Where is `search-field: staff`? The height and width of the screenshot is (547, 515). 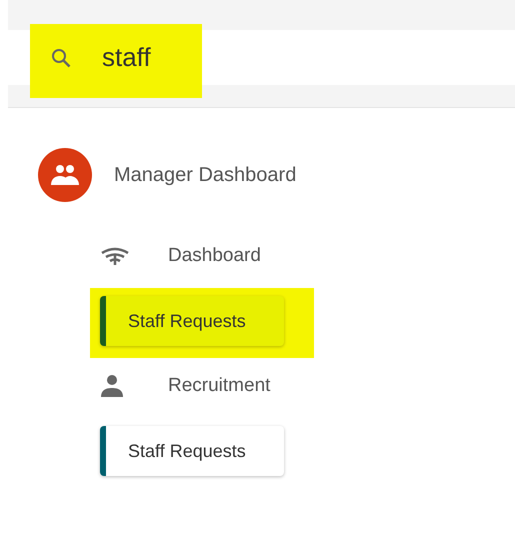
search-field: staff is located at coordinates (126, 57).